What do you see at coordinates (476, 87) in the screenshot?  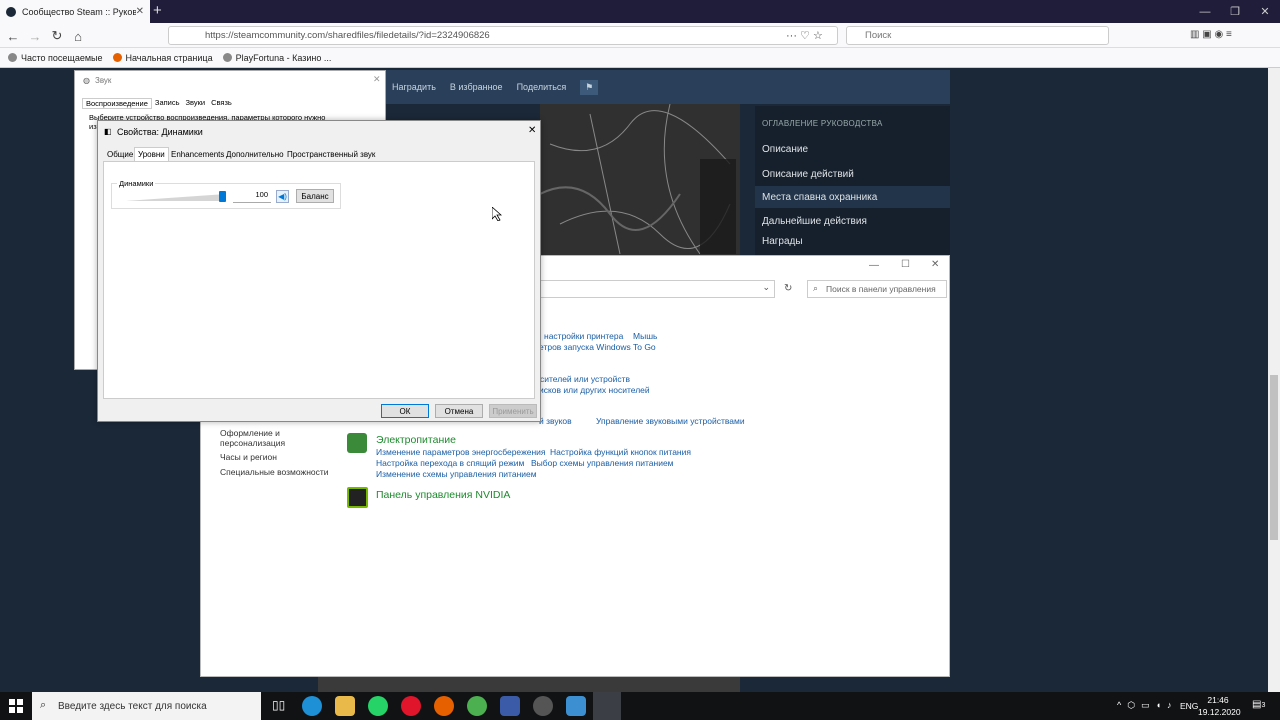 I see `favorite-button: В избранное` at bounding box center [476, 87].